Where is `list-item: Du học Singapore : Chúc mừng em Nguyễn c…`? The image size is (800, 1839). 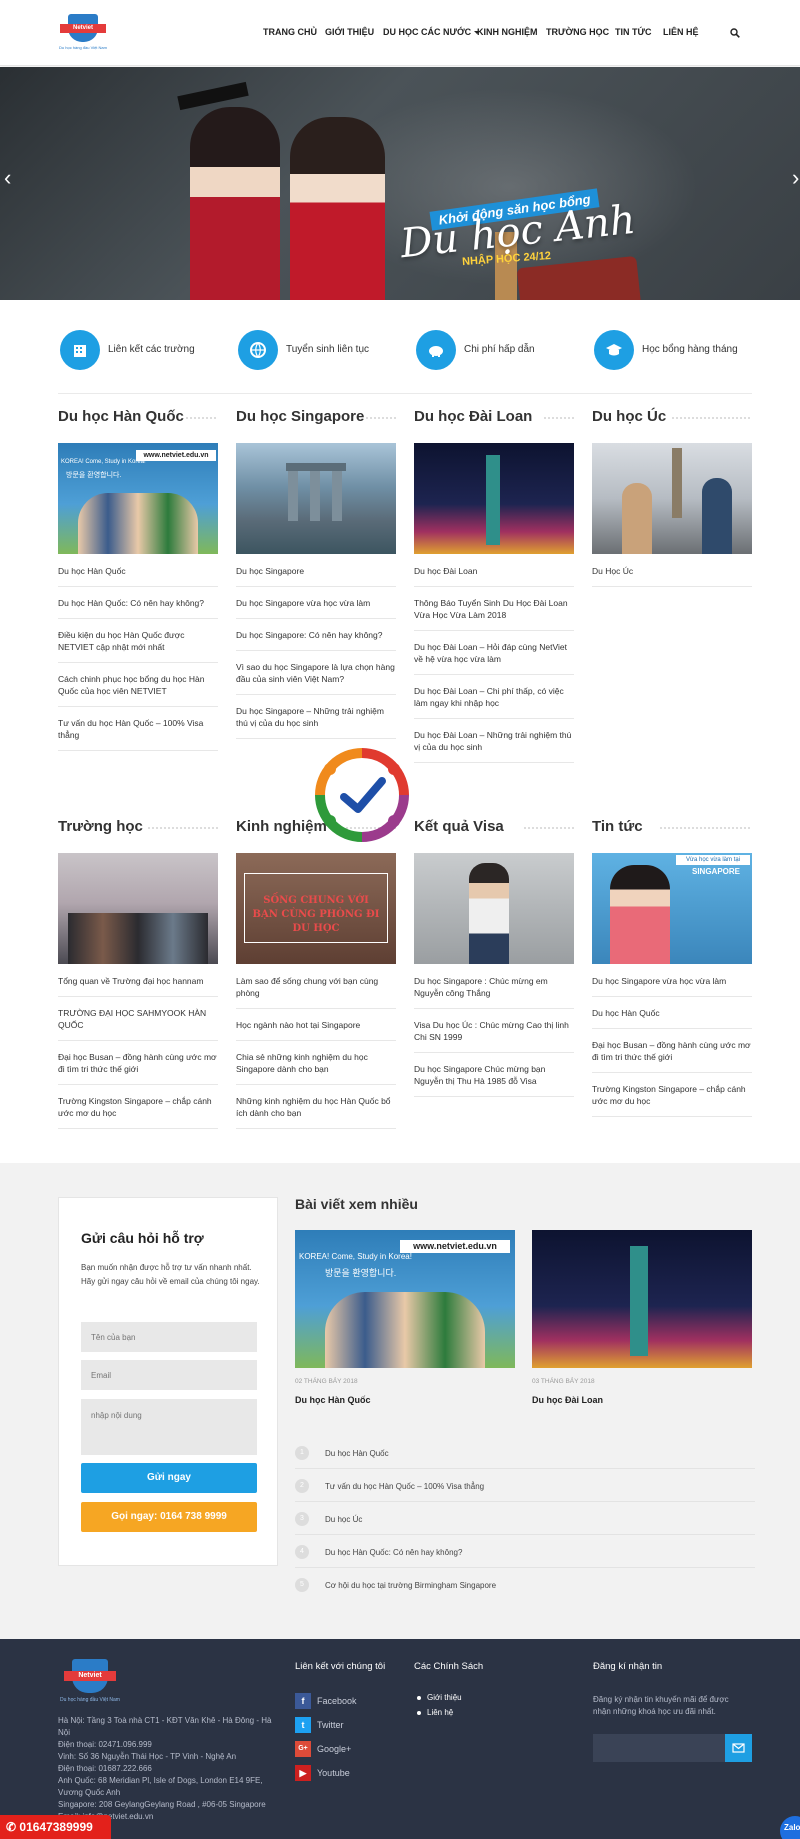
list-item: Du học Singapore : Chúc mừng em Nguyễn c… is located at coordinates (494, 986).